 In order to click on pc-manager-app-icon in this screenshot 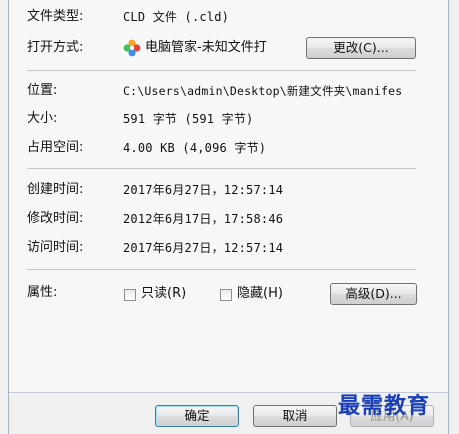, I will do `click(132, 48)`.